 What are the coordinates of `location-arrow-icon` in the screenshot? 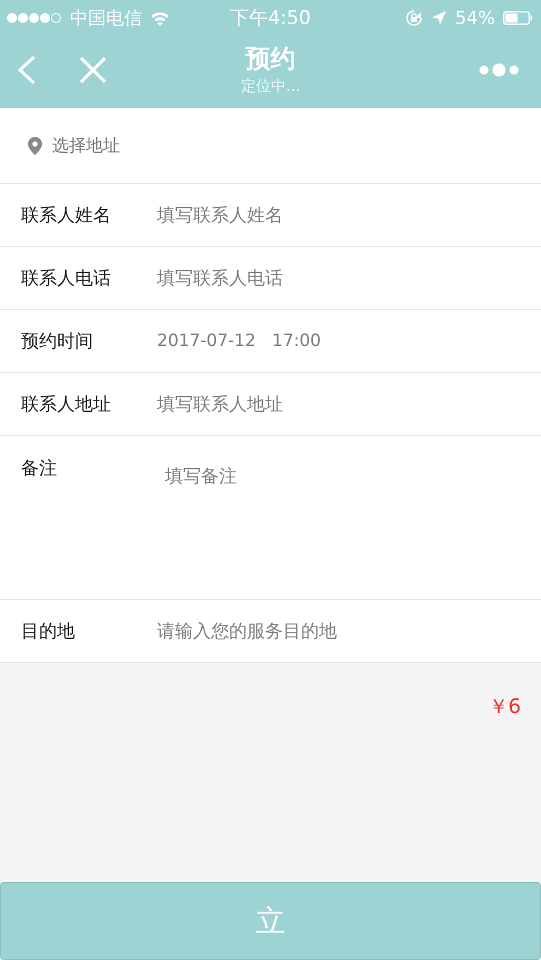 It's located at (438, 18).